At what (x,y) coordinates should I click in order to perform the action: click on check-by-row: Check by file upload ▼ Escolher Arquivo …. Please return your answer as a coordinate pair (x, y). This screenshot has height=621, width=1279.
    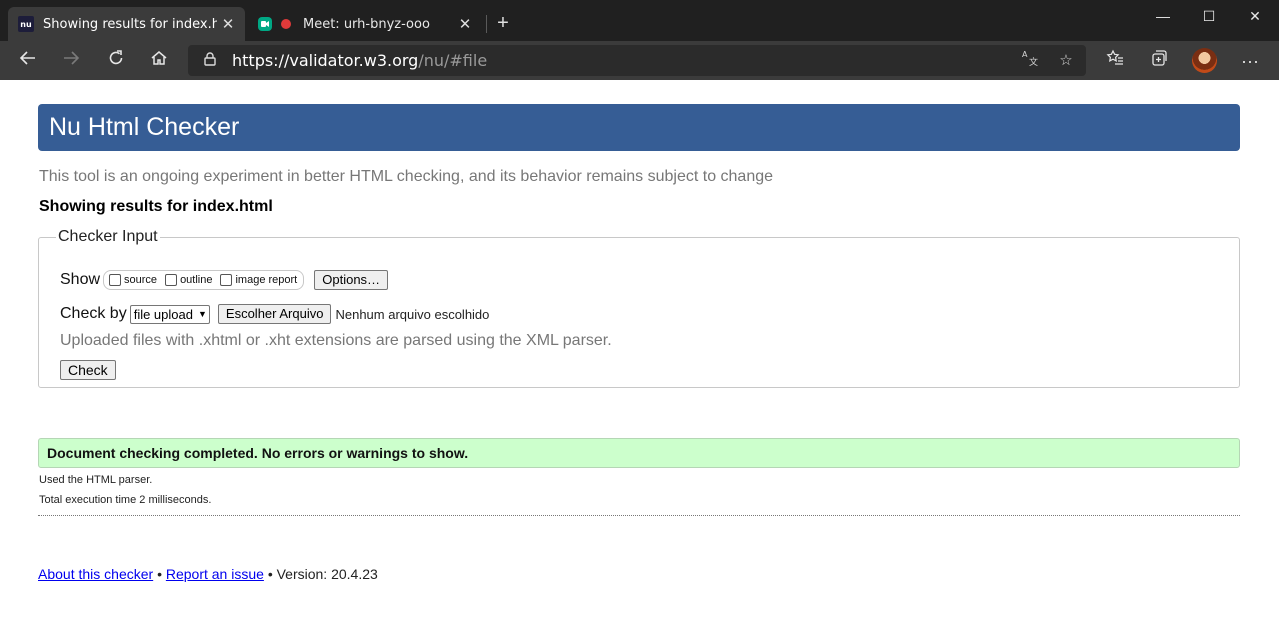
    Looking at the image, I should click on (274, 314).